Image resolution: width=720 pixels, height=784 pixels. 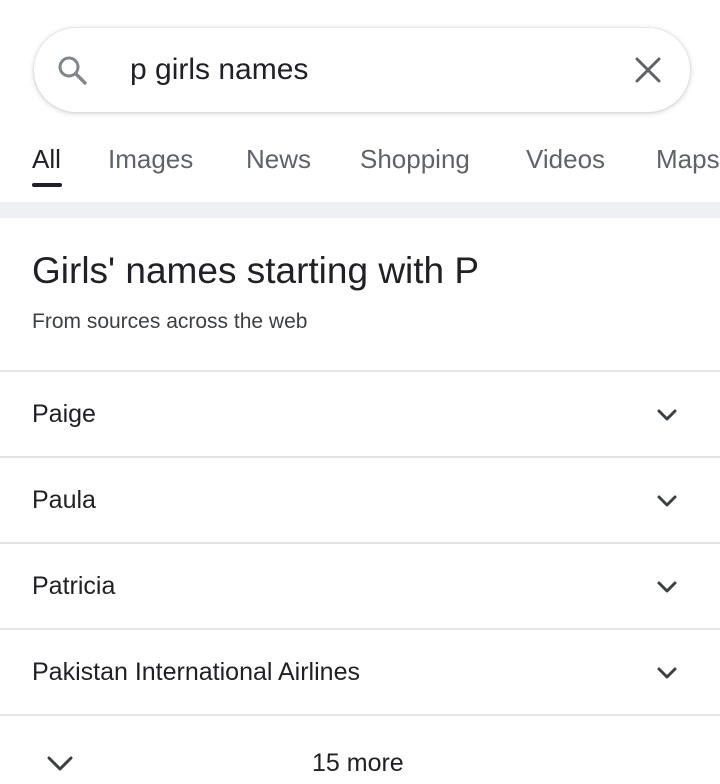 I want to click on list-item-pakistan-international-airlines: Pakistan International Airlines, so click(x=360, y=671).